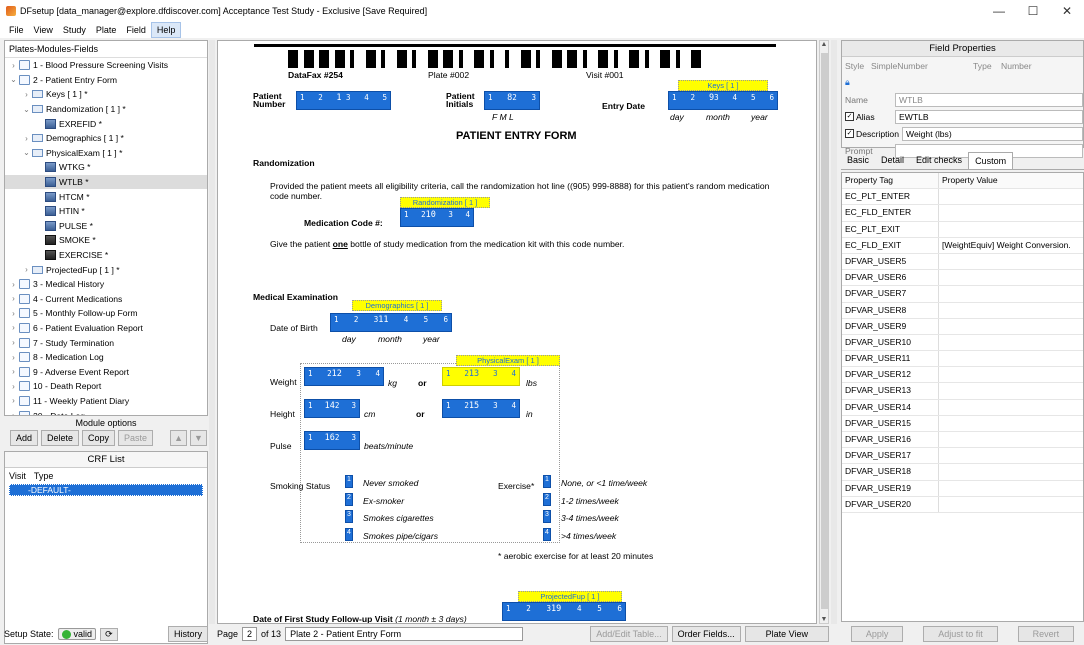 The width and height of the screenshot is (1084, 645). Describe the element at coordinates (106, 30) in the screenshot. I see `menu-plate: Plate` at that location.